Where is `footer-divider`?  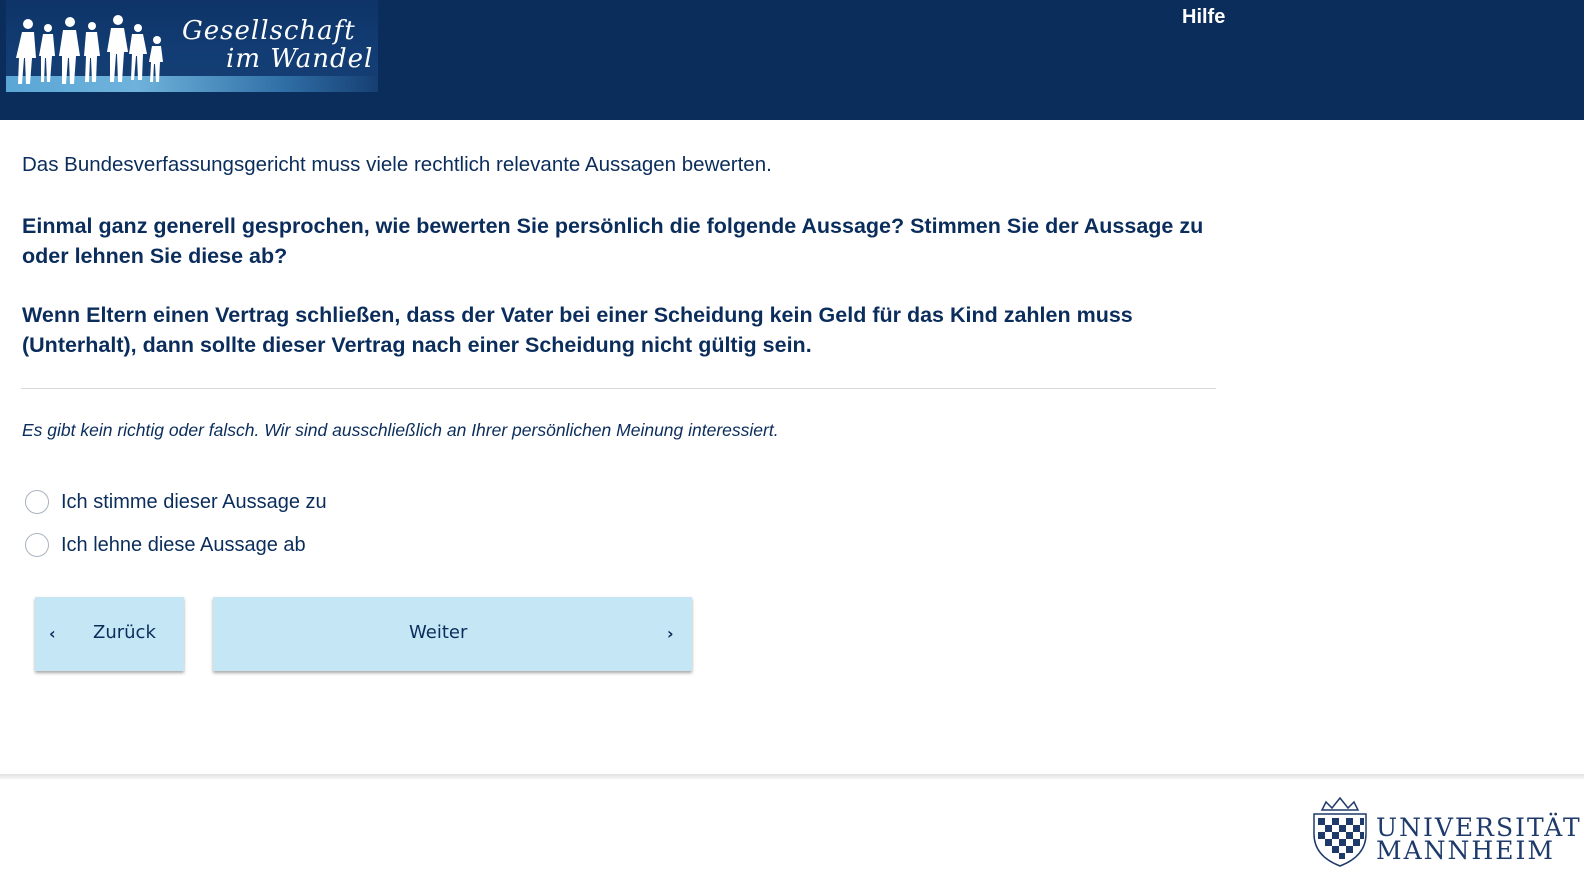 footer-divider is located at coordinates (792, 776).